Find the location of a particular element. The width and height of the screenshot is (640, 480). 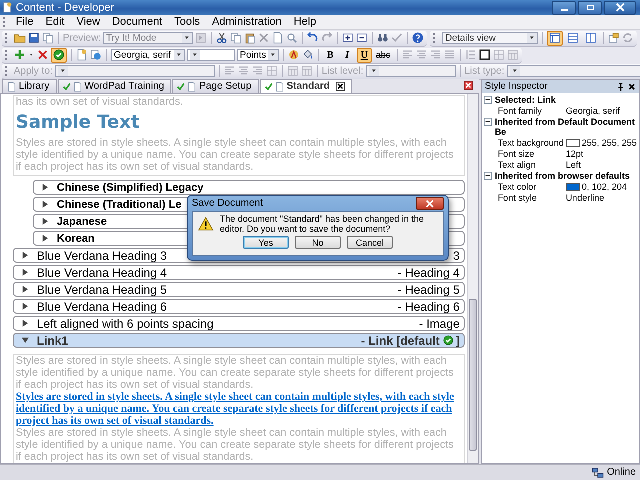

font-color-icon is located at coordinates (294, 55).